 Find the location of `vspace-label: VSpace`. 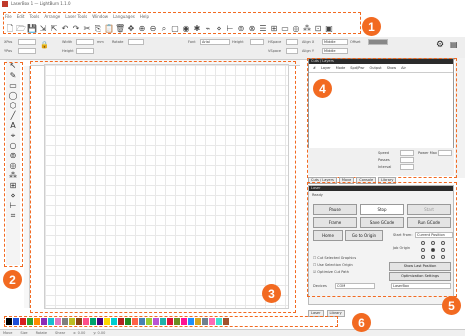

vspace-label: VSpace is located at coordinates (275, 51).